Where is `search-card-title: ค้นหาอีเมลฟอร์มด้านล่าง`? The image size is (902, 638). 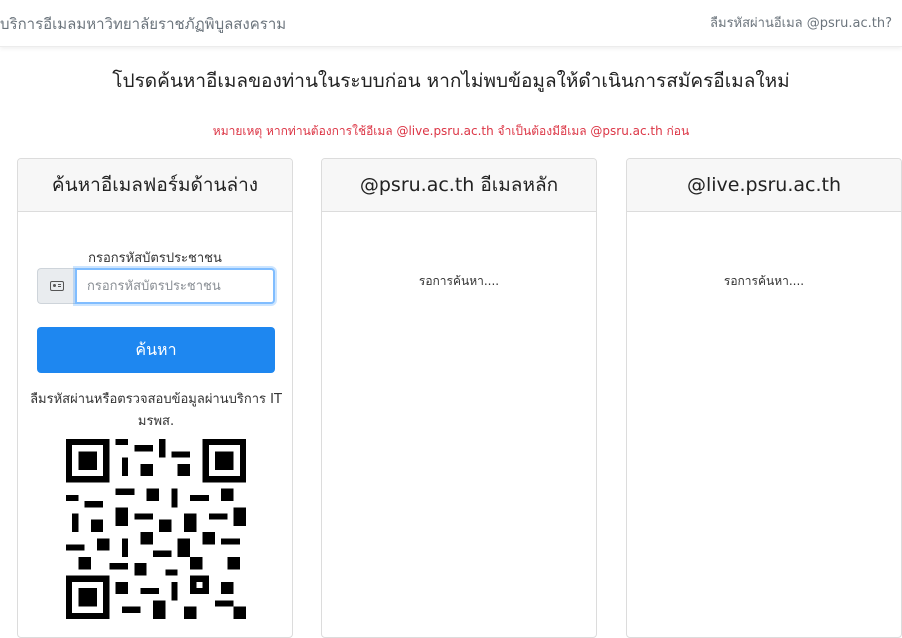 search-card-title: ค้นหาอีเมลฟอร์มด้านล่าง is located at coordinates (155, 185).